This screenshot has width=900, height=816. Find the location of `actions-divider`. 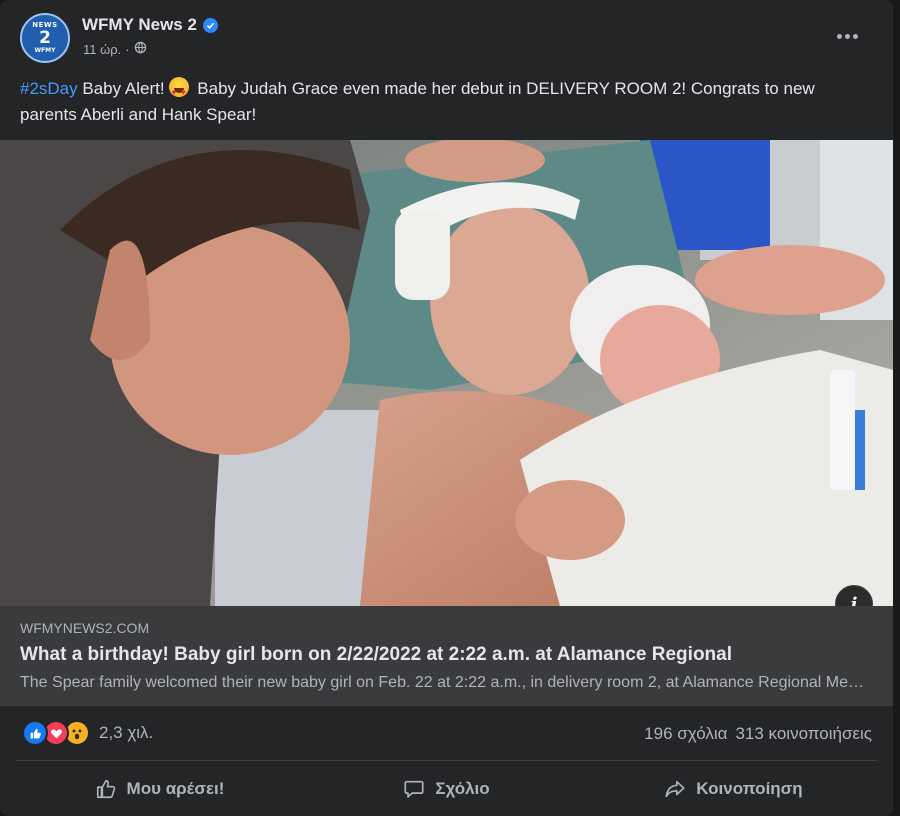

actions-divider is located at coordinates (446, 760).